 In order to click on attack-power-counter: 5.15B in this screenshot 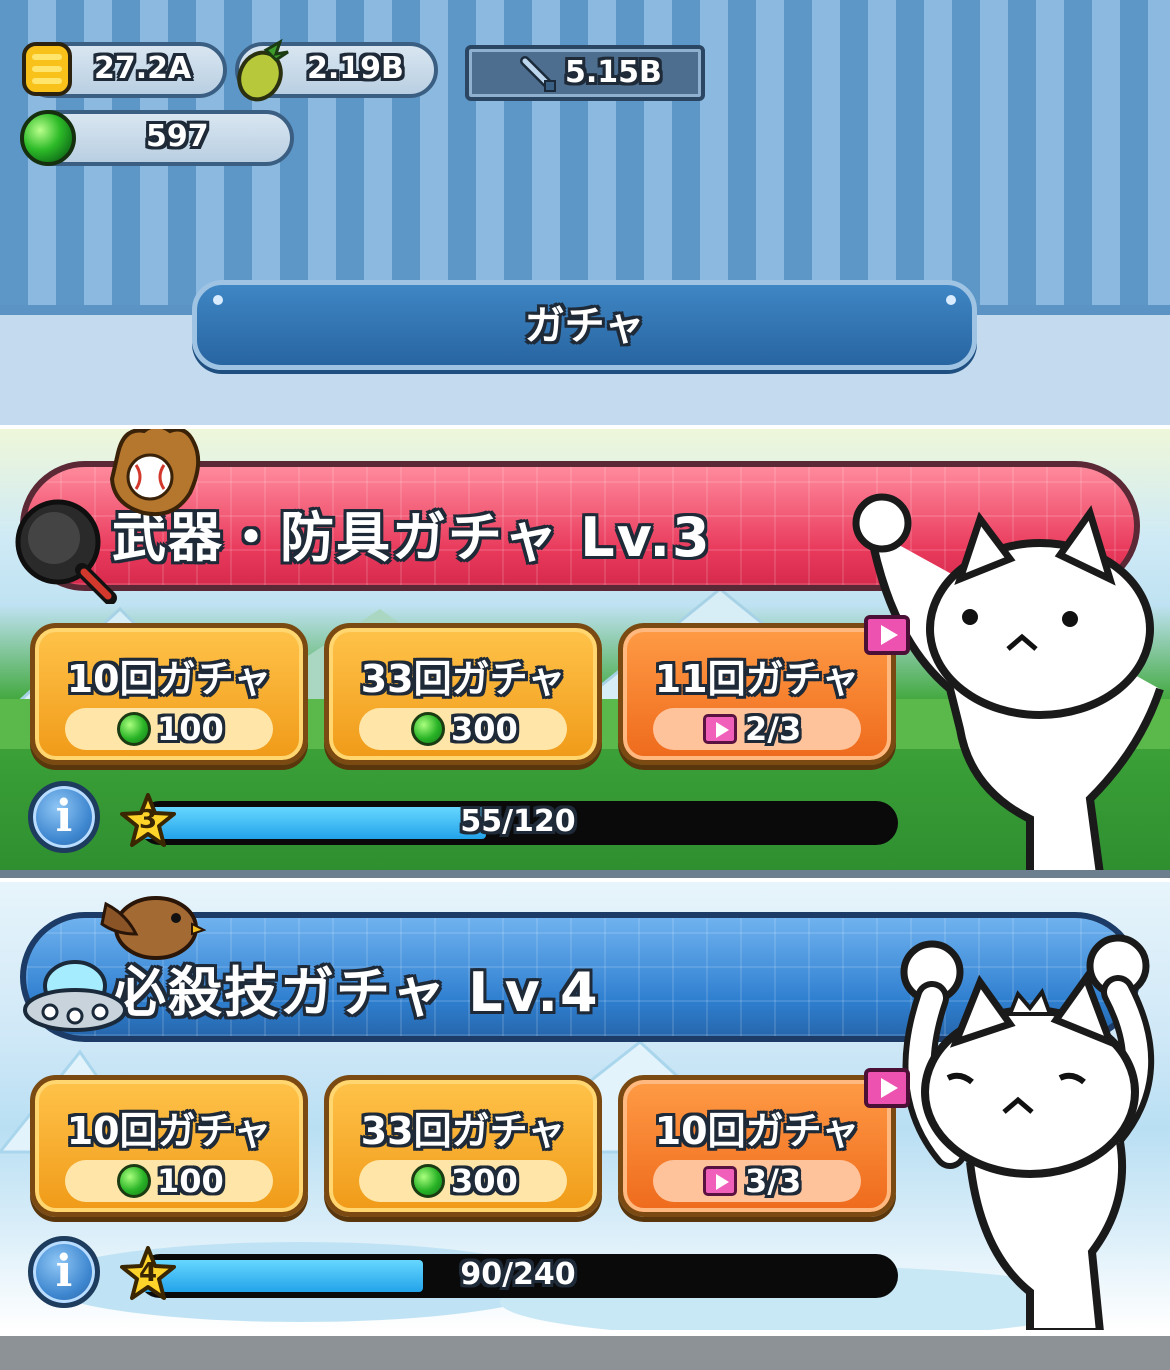, I will do `click(585, 73)`.